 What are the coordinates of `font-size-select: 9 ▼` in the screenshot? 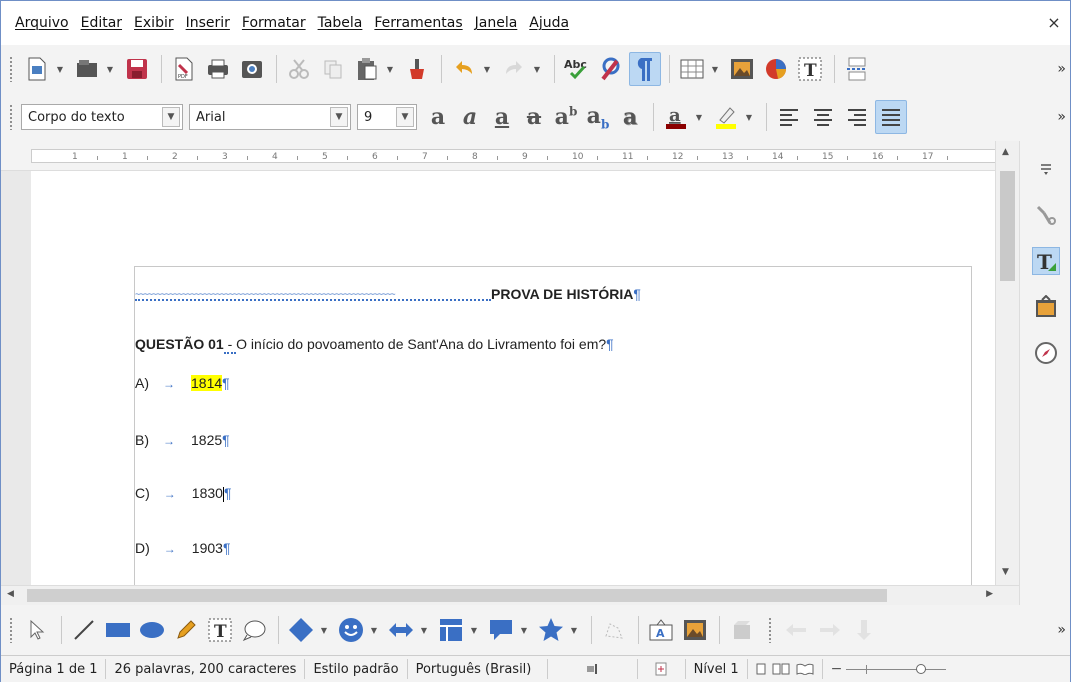 It's located at (387, 117).